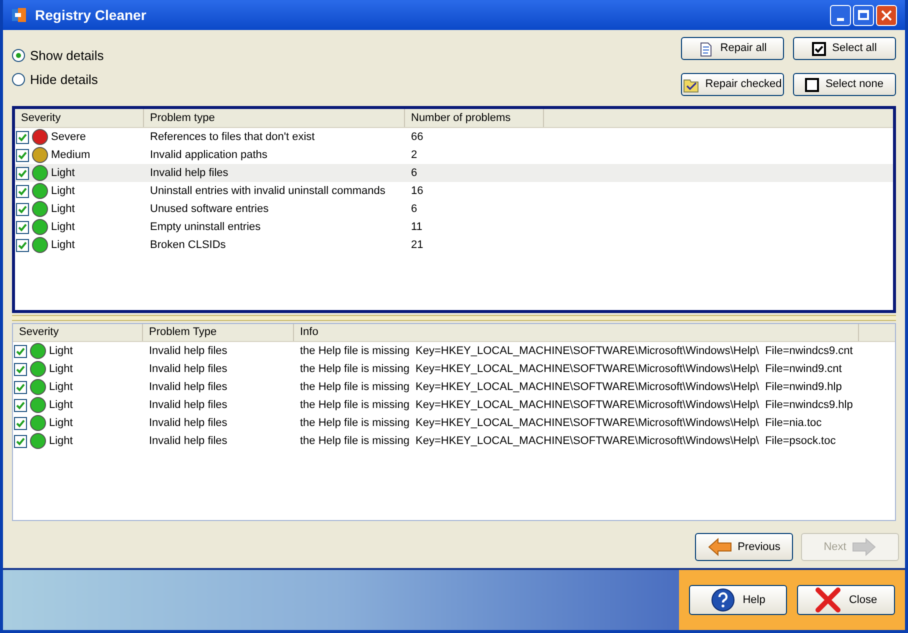 The image size is (908, 633). Describe the element at coordinates (576, 351) in the screenshot. I see `table-cell-text: the Help file is missing Key=HKEY_LOCAL_MACHINE\SOFTWARE\Microsoft\Windows\Help\ File=nwindcs9.cnt` at that location.